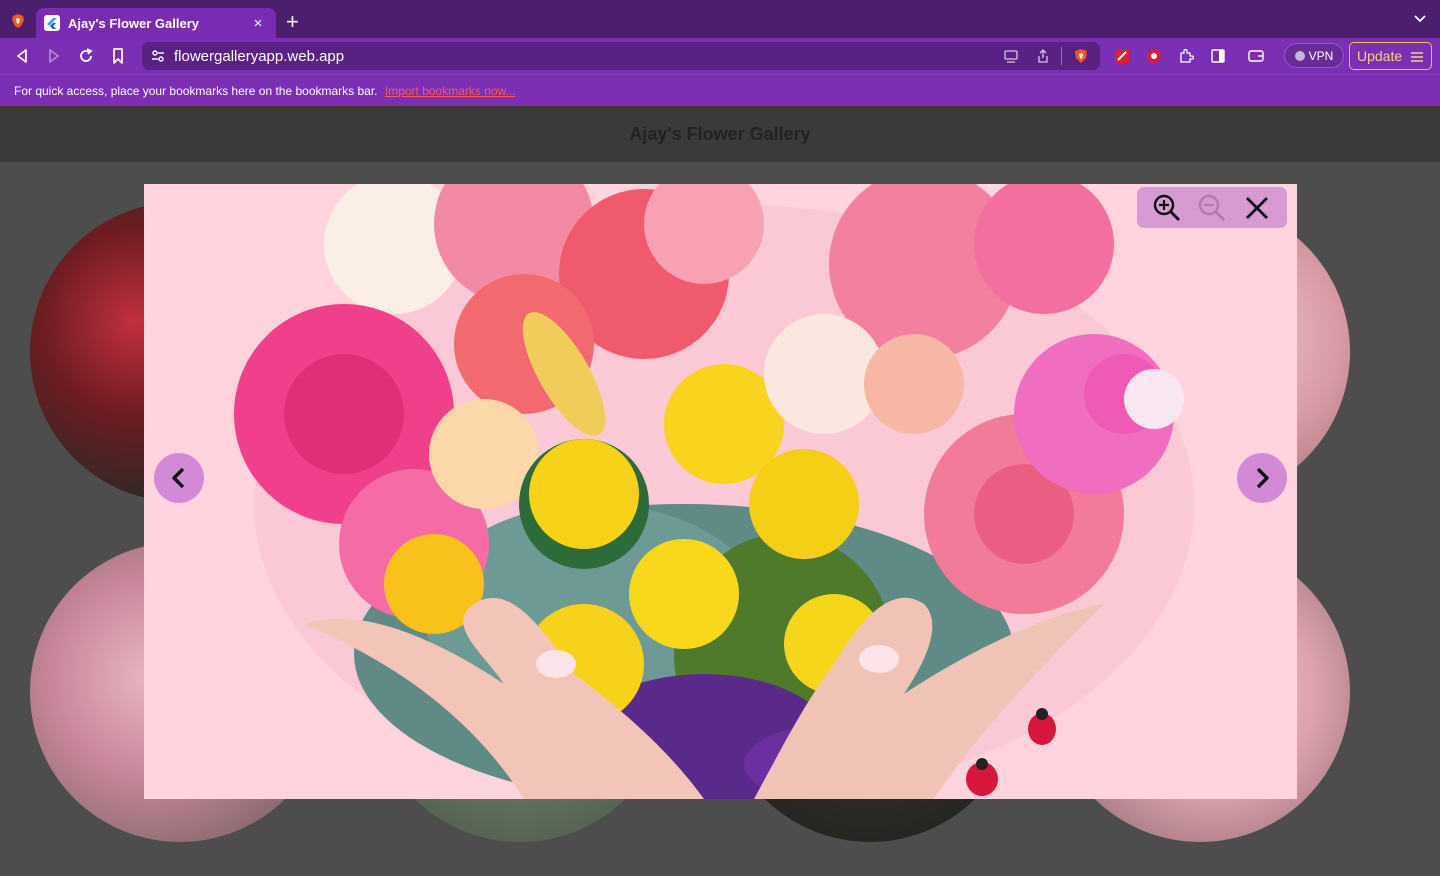  Describe the element at coordinates (18, 21) in the screenshot. I see `brave-logo-icon` at that location.